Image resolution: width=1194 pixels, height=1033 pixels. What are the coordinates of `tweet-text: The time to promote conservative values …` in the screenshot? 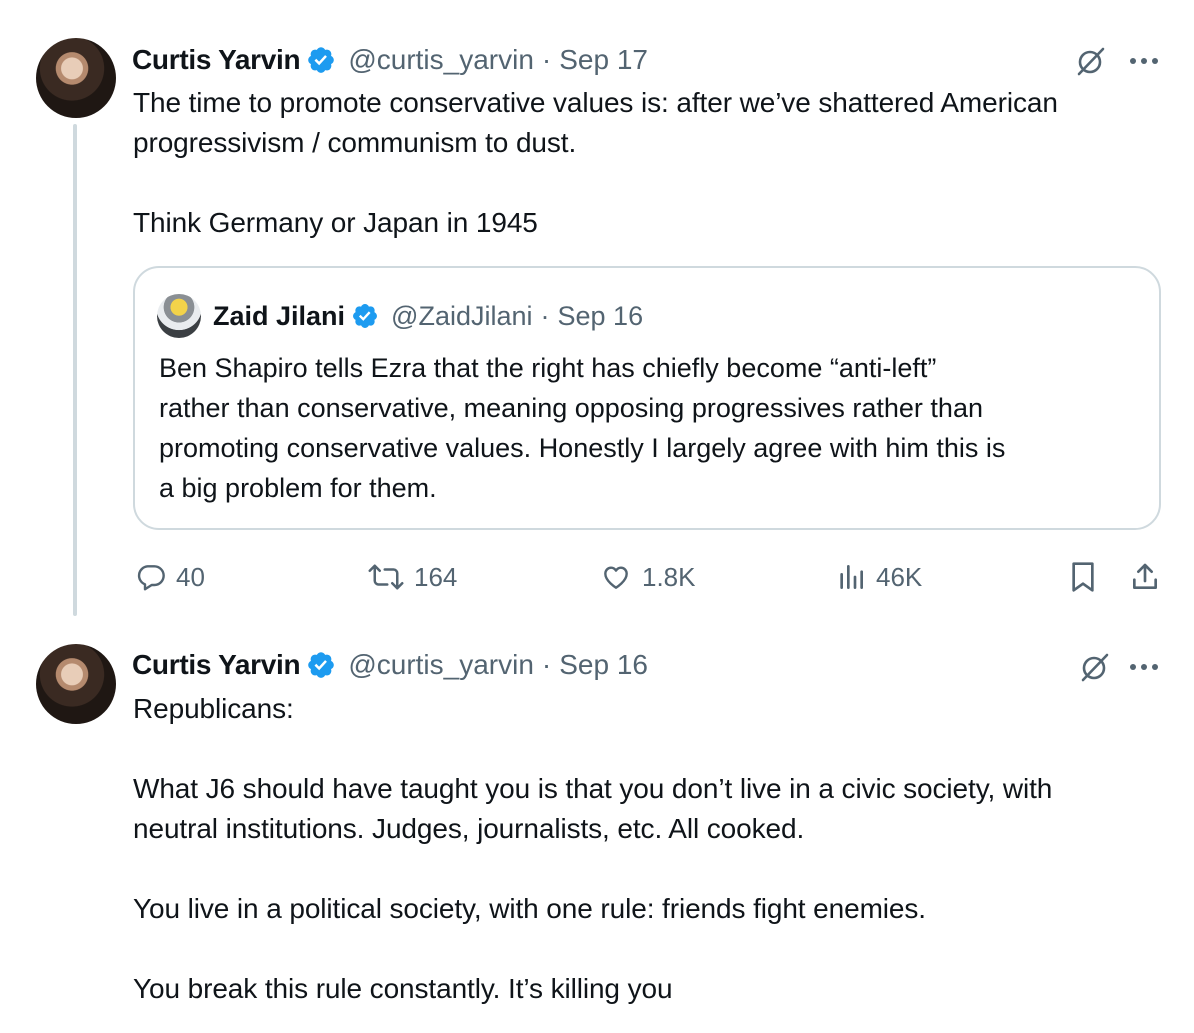 It's located at (595, 162).